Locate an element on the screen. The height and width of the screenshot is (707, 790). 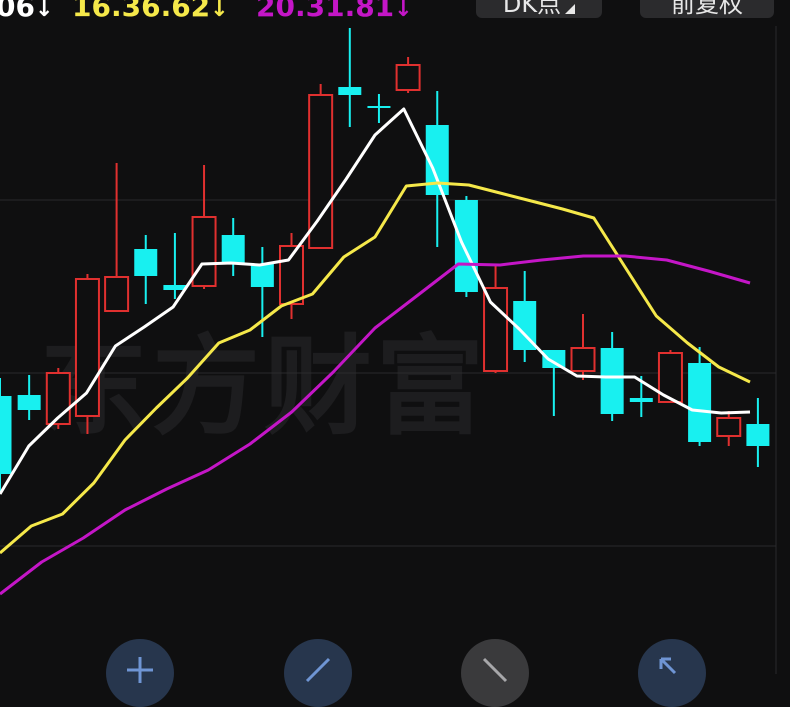
indicator-header: 06↓ 16.36.62↓ 20.31.81↓ DK点 前复权 is located at coordinates (395, 13).